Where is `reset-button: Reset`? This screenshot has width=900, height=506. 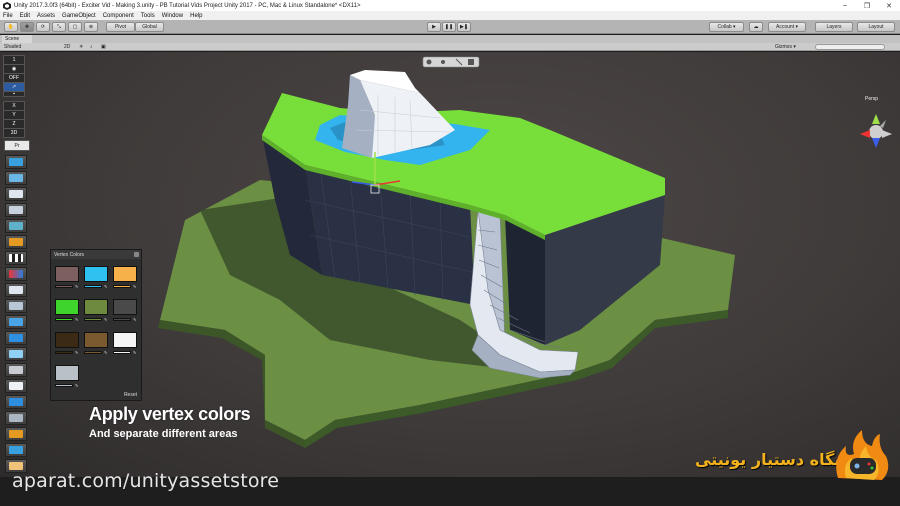
reset-button: Reset is located at coordinates (130, 395).